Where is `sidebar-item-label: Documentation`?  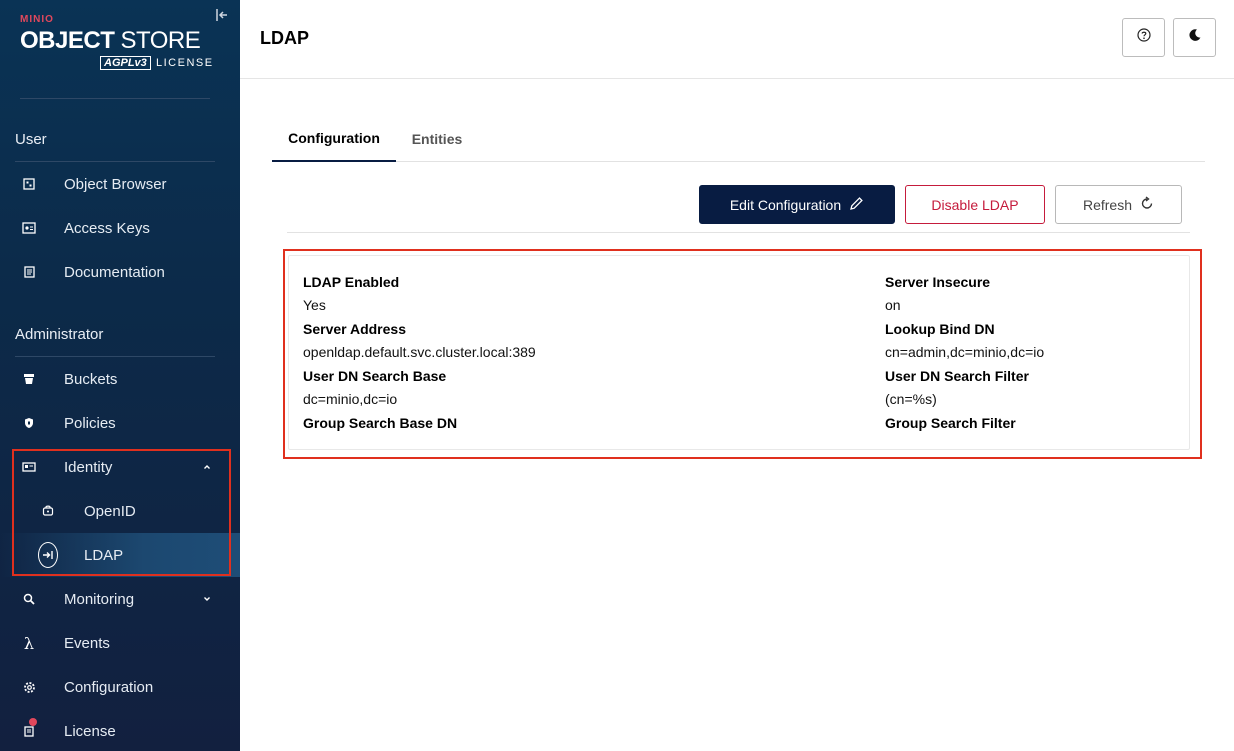 sidebar-item-label: Documentation is located at coordinates (114, 272).